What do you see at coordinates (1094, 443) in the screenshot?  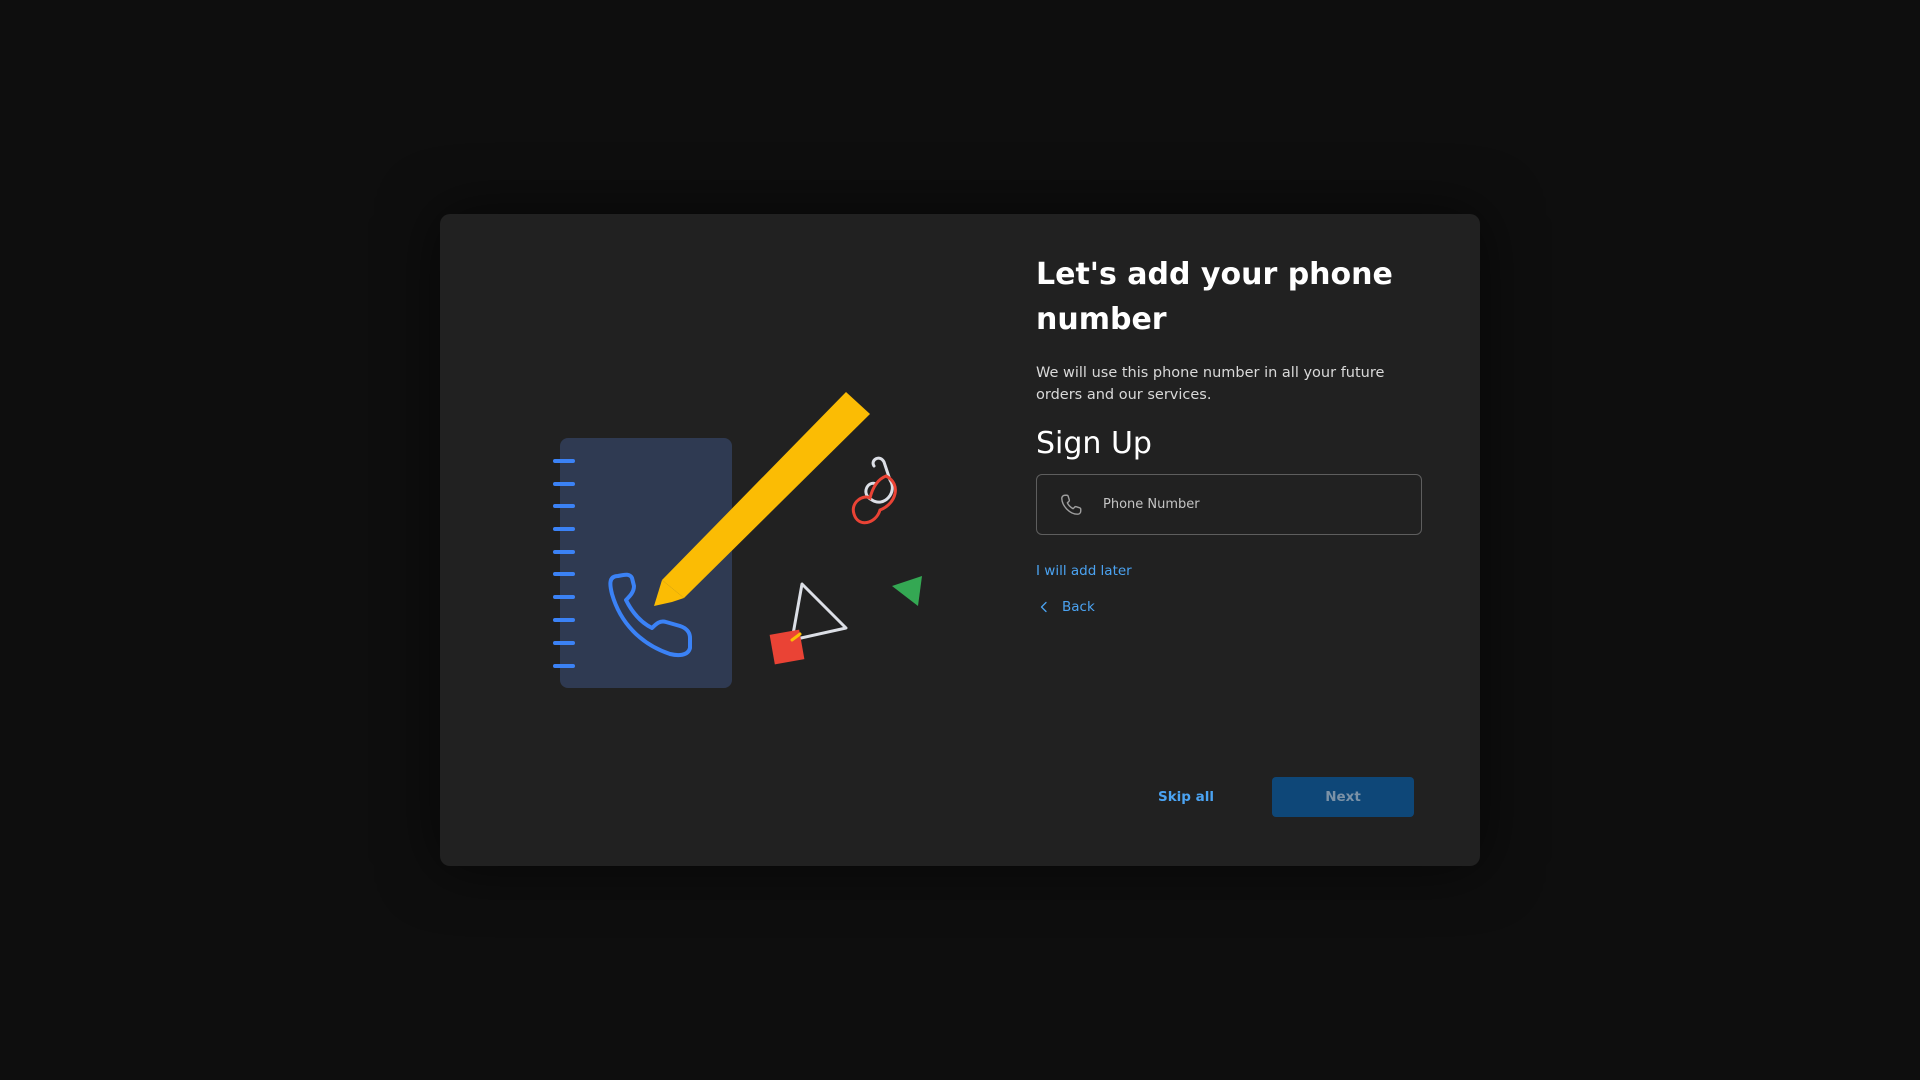 I see `section-heading: Sign Up` at bounding box center [1094, 443].